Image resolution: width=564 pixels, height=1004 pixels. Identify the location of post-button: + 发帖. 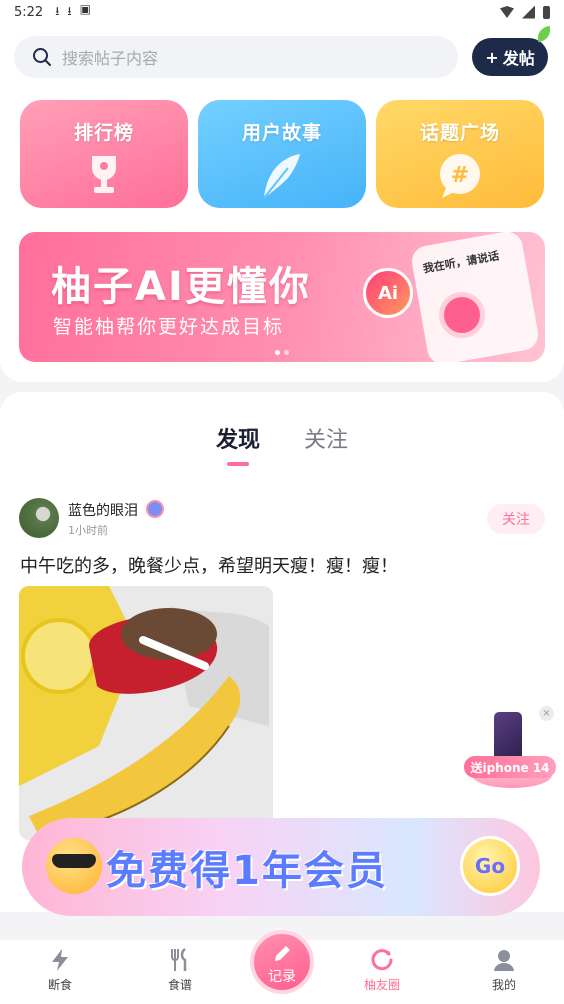
(513, 50).